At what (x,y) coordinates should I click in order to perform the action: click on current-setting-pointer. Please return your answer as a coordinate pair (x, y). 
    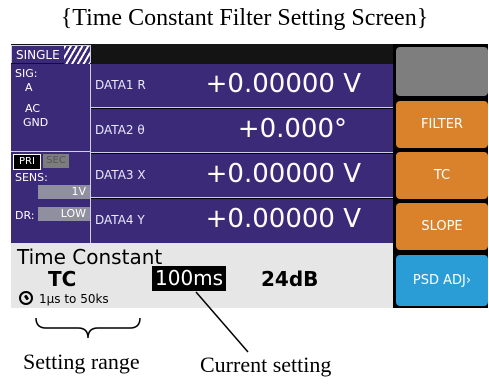
    Looking at the image, I should click on (222, 322).